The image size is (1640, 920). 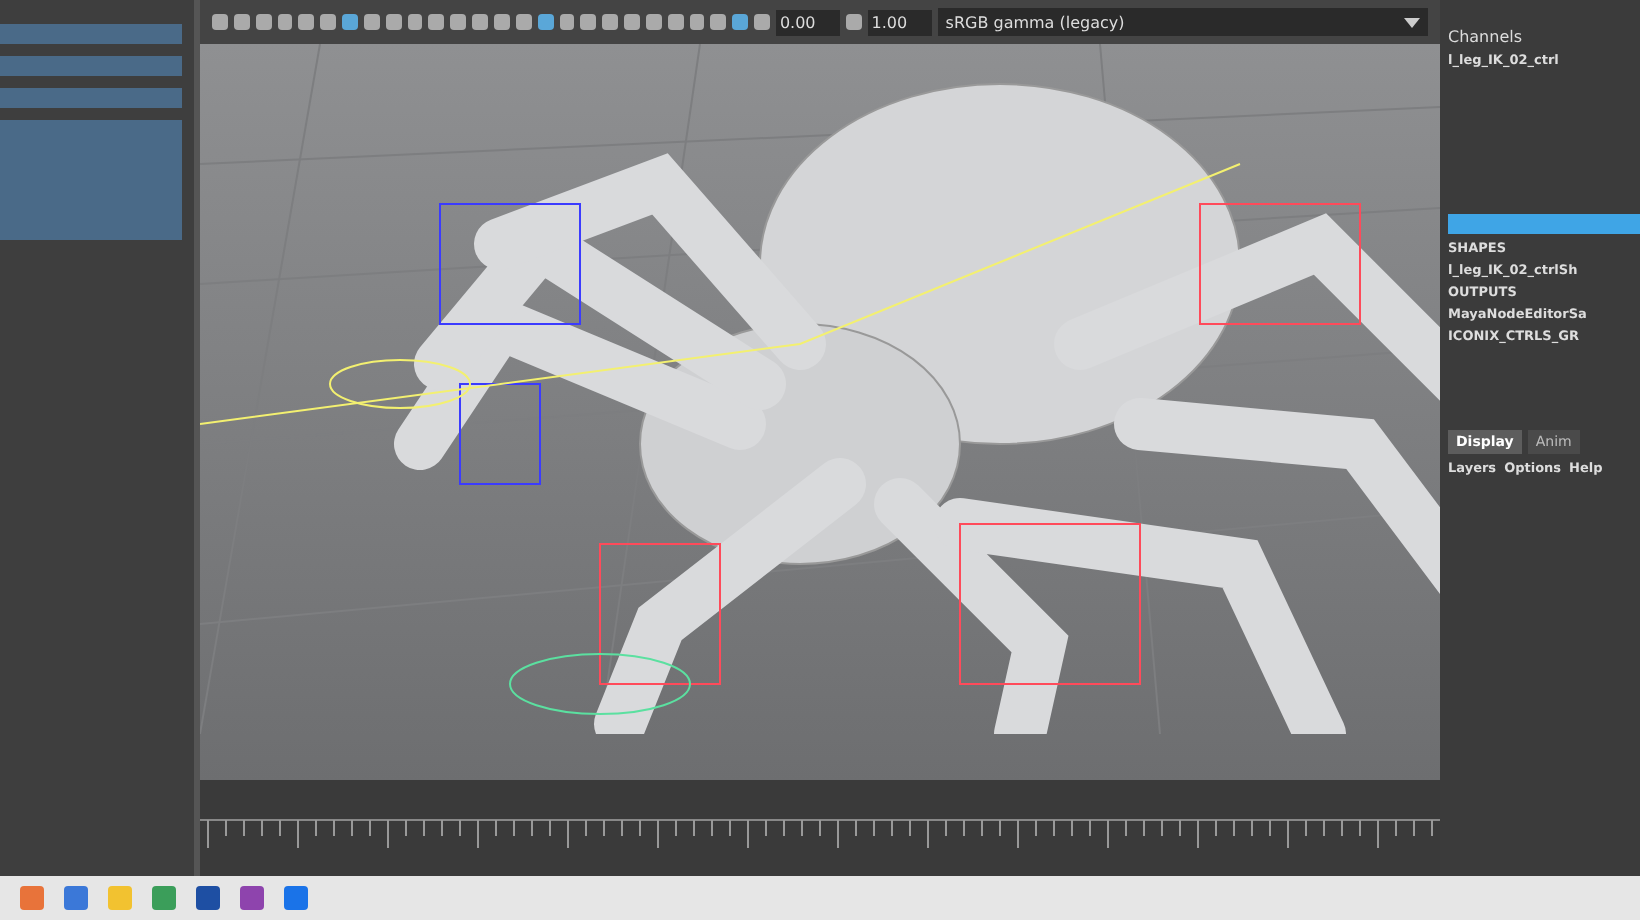 What do you see at coordinates (807, 22) in the screenshot?
I see `exposure-field: 0.00` at bounding box center [807, 22].